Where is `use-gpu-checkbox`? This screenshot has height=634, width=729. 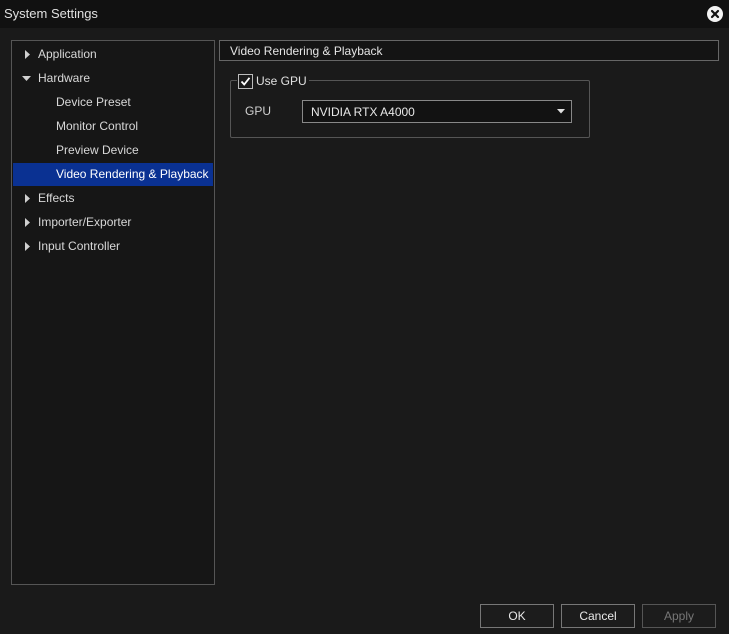
use-gpu-checkbox is located at coordinates (245, 81).